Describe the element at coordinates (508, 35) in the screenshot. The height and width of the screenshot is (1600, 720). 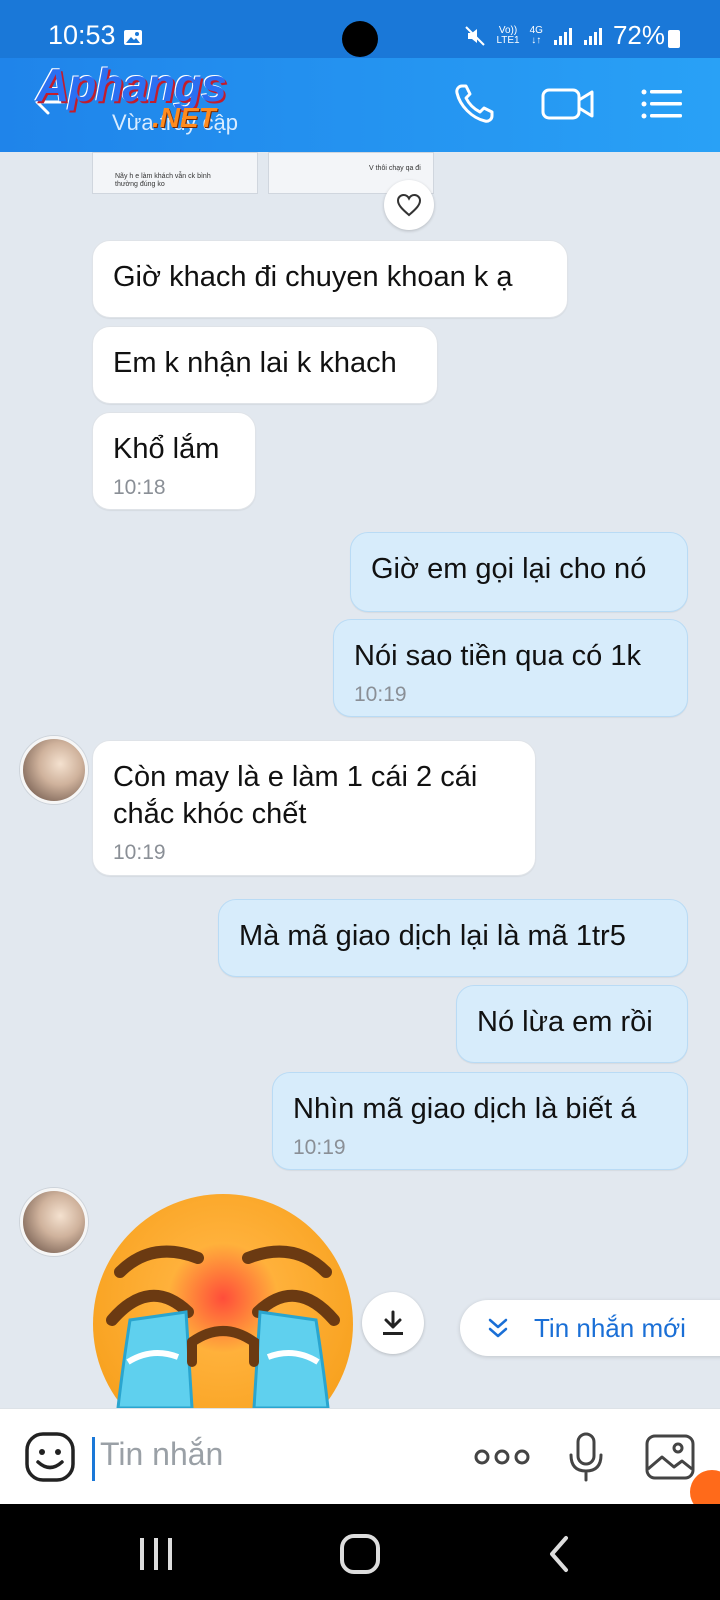
I see `volte-indicator: Vo)) LTE1` at that location.